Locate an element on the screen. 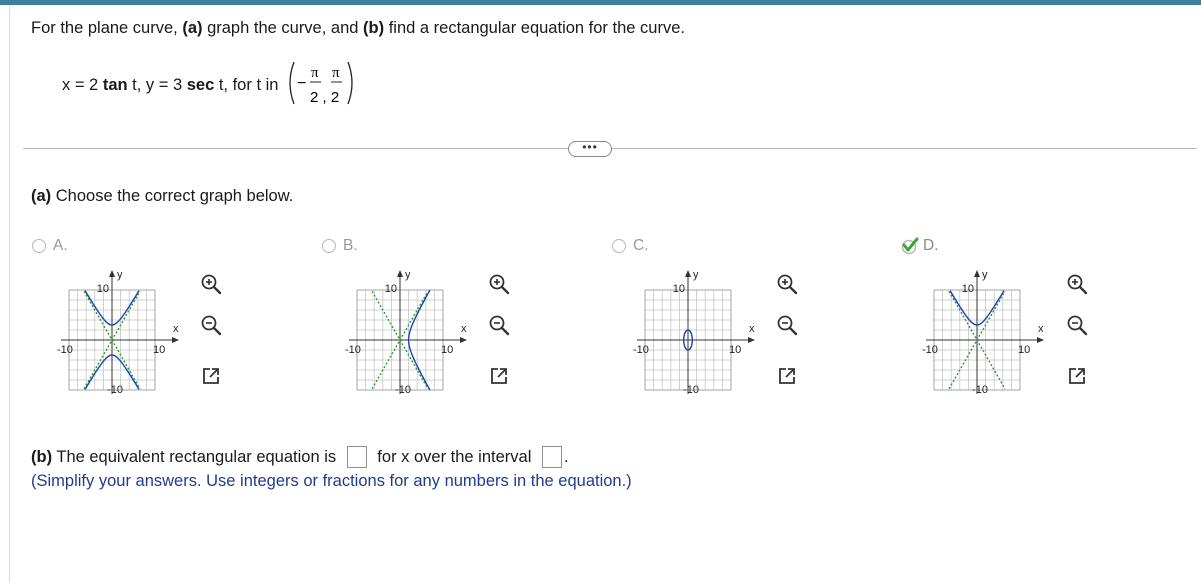  tan-fn: tan is located at coordinates (115, 85).